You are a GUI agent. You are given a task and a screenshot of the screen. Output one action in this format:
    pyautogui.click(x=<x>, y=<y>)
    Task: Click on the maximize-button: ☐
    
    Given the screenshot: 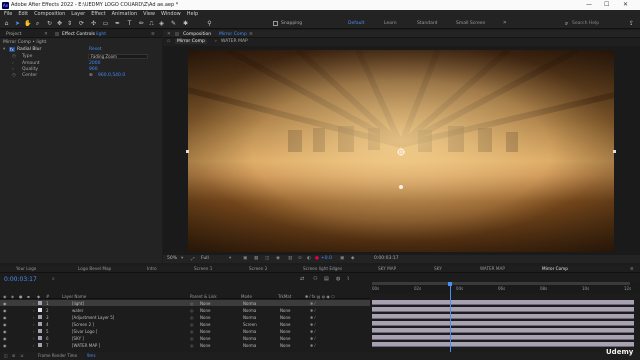 What is the action you would take?
    pyautogui.click(x=606, y=4)
    